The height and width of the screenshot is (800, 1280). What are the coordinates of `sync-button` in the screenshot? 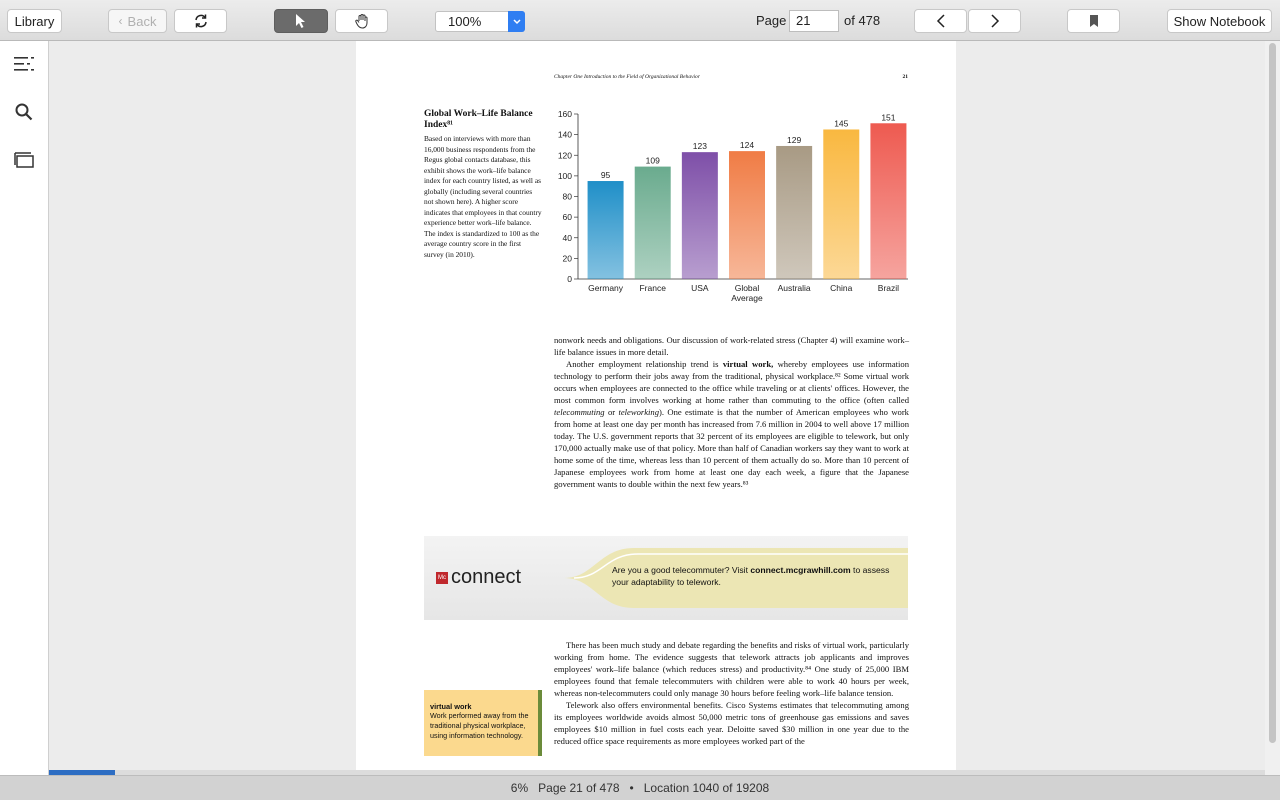 It's located at (200, 21).